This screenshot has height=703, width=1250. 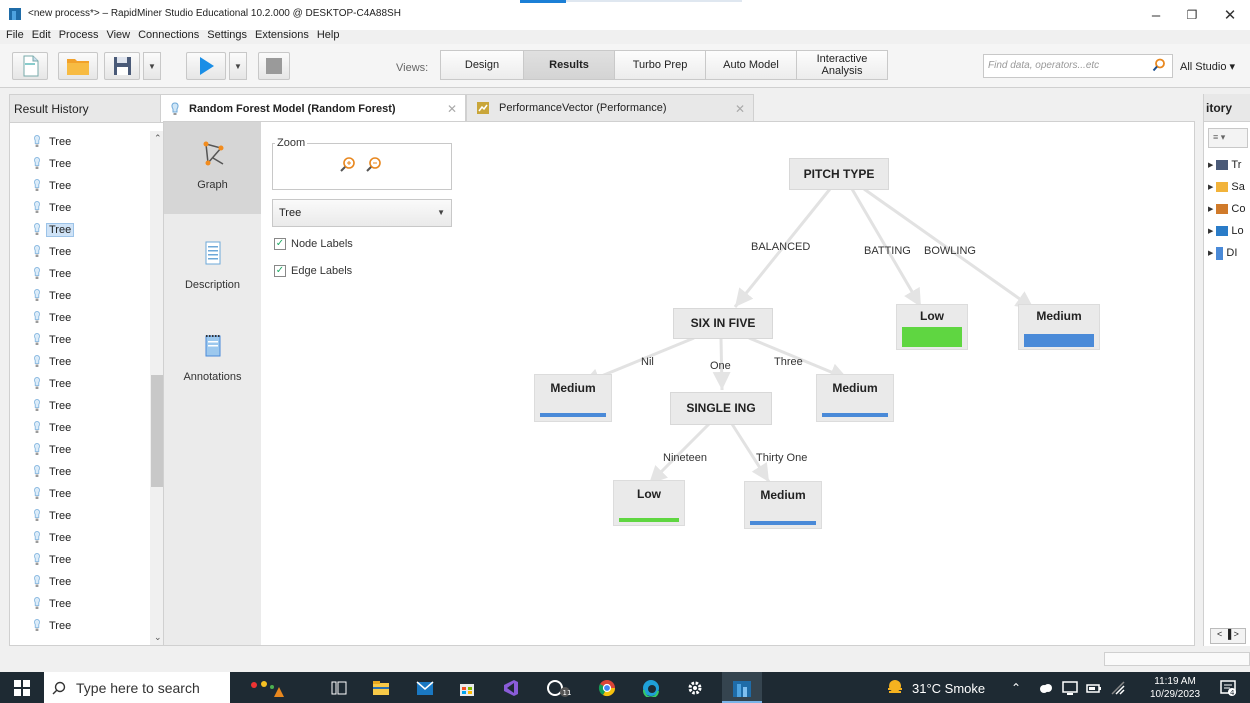 I want to click on close-button: ✕, so click(x=1230, y=15).